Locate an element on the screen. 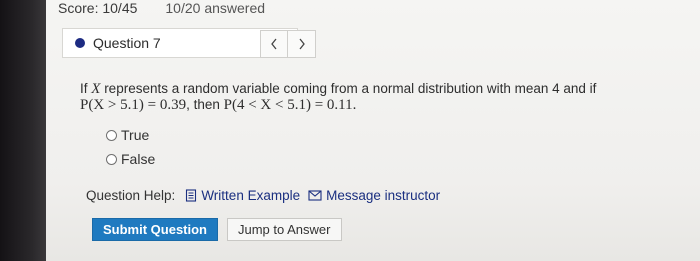  status-dot-icon is located at coordinates (80, 43).